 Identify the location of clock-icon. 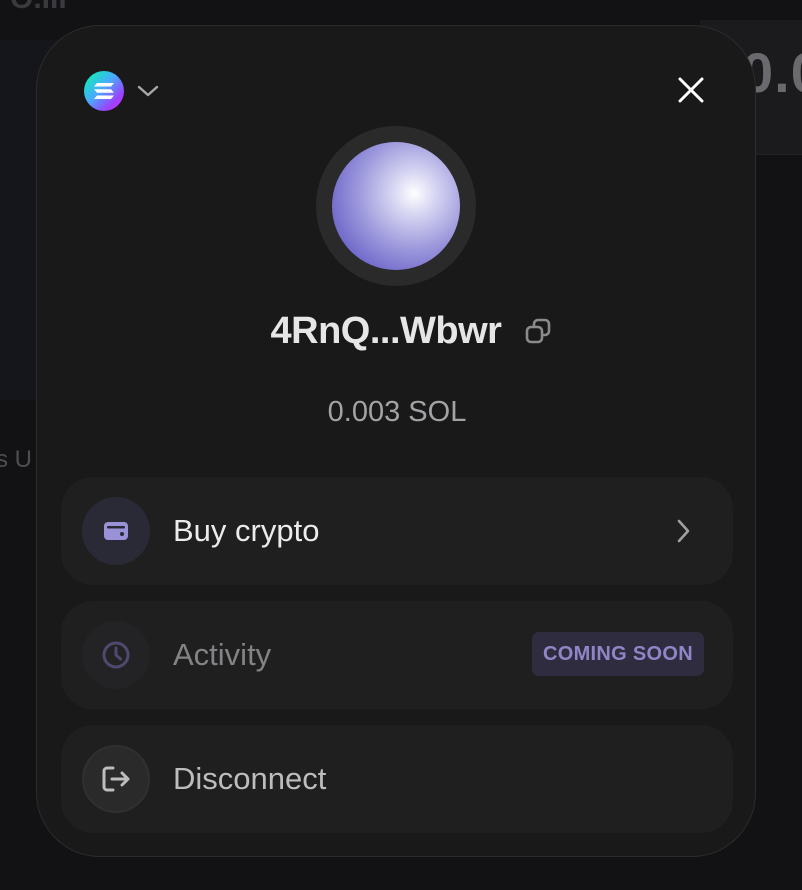
(116, 655).